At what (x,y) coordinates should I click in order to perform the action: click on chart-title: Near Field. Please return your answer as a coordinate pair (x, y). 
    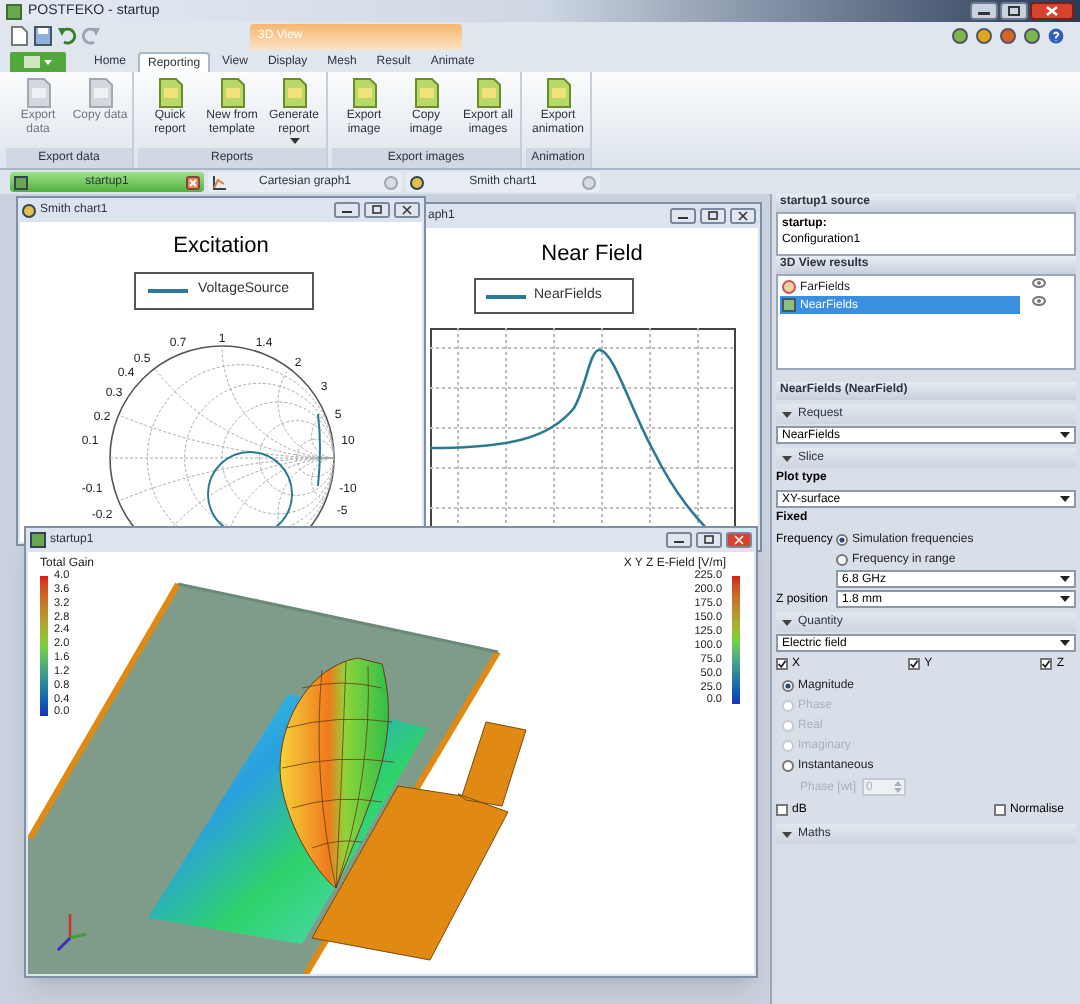
    Looking at the image, I should click on (592, 255).